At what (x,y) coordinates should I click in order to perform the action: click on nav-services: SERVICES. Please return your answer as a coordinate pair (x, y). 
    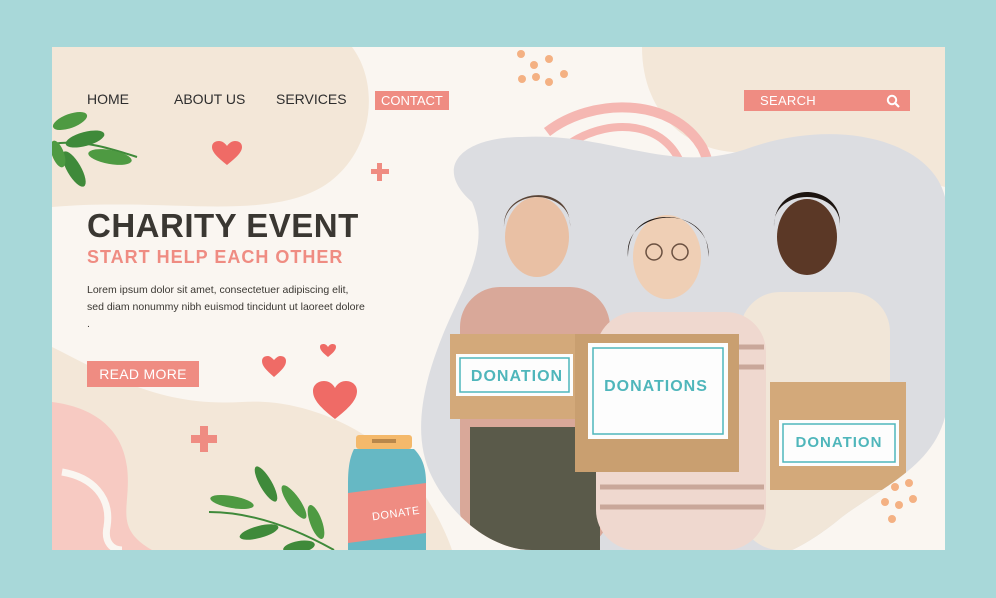
    Looking at the image, I should click on (311, 99).